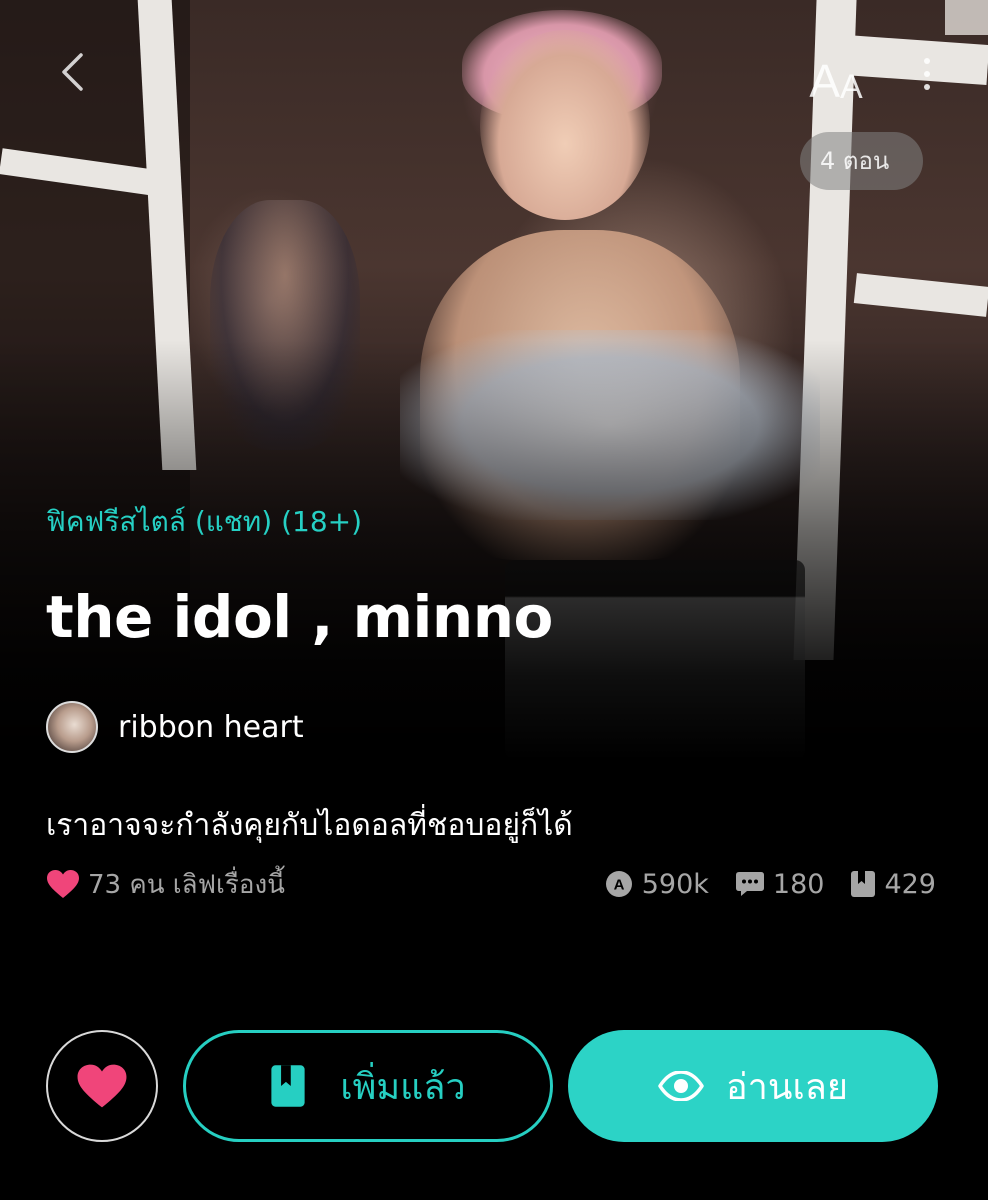  Describe the element at coordinates (824, 81) in the screenshot. I see `font-size-icon-large: A` at that location.